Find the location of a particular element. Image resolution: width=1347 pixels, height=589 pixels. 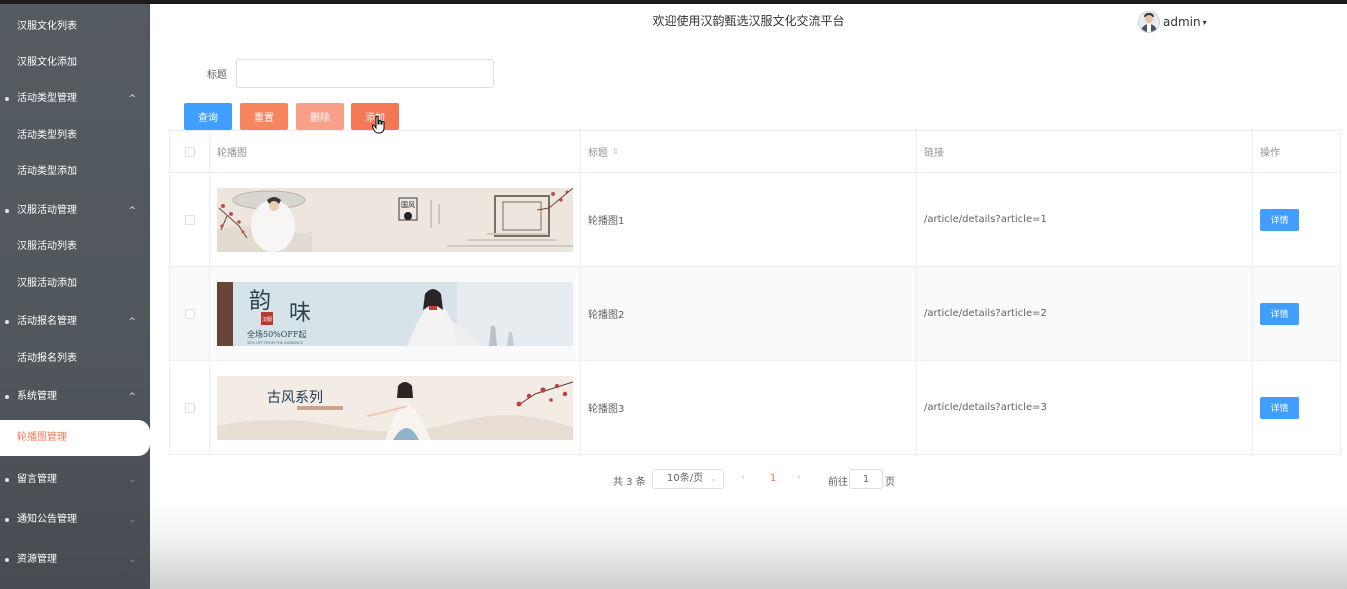

banner-big-char-1: 韵 is located at coordinates (260, 301).